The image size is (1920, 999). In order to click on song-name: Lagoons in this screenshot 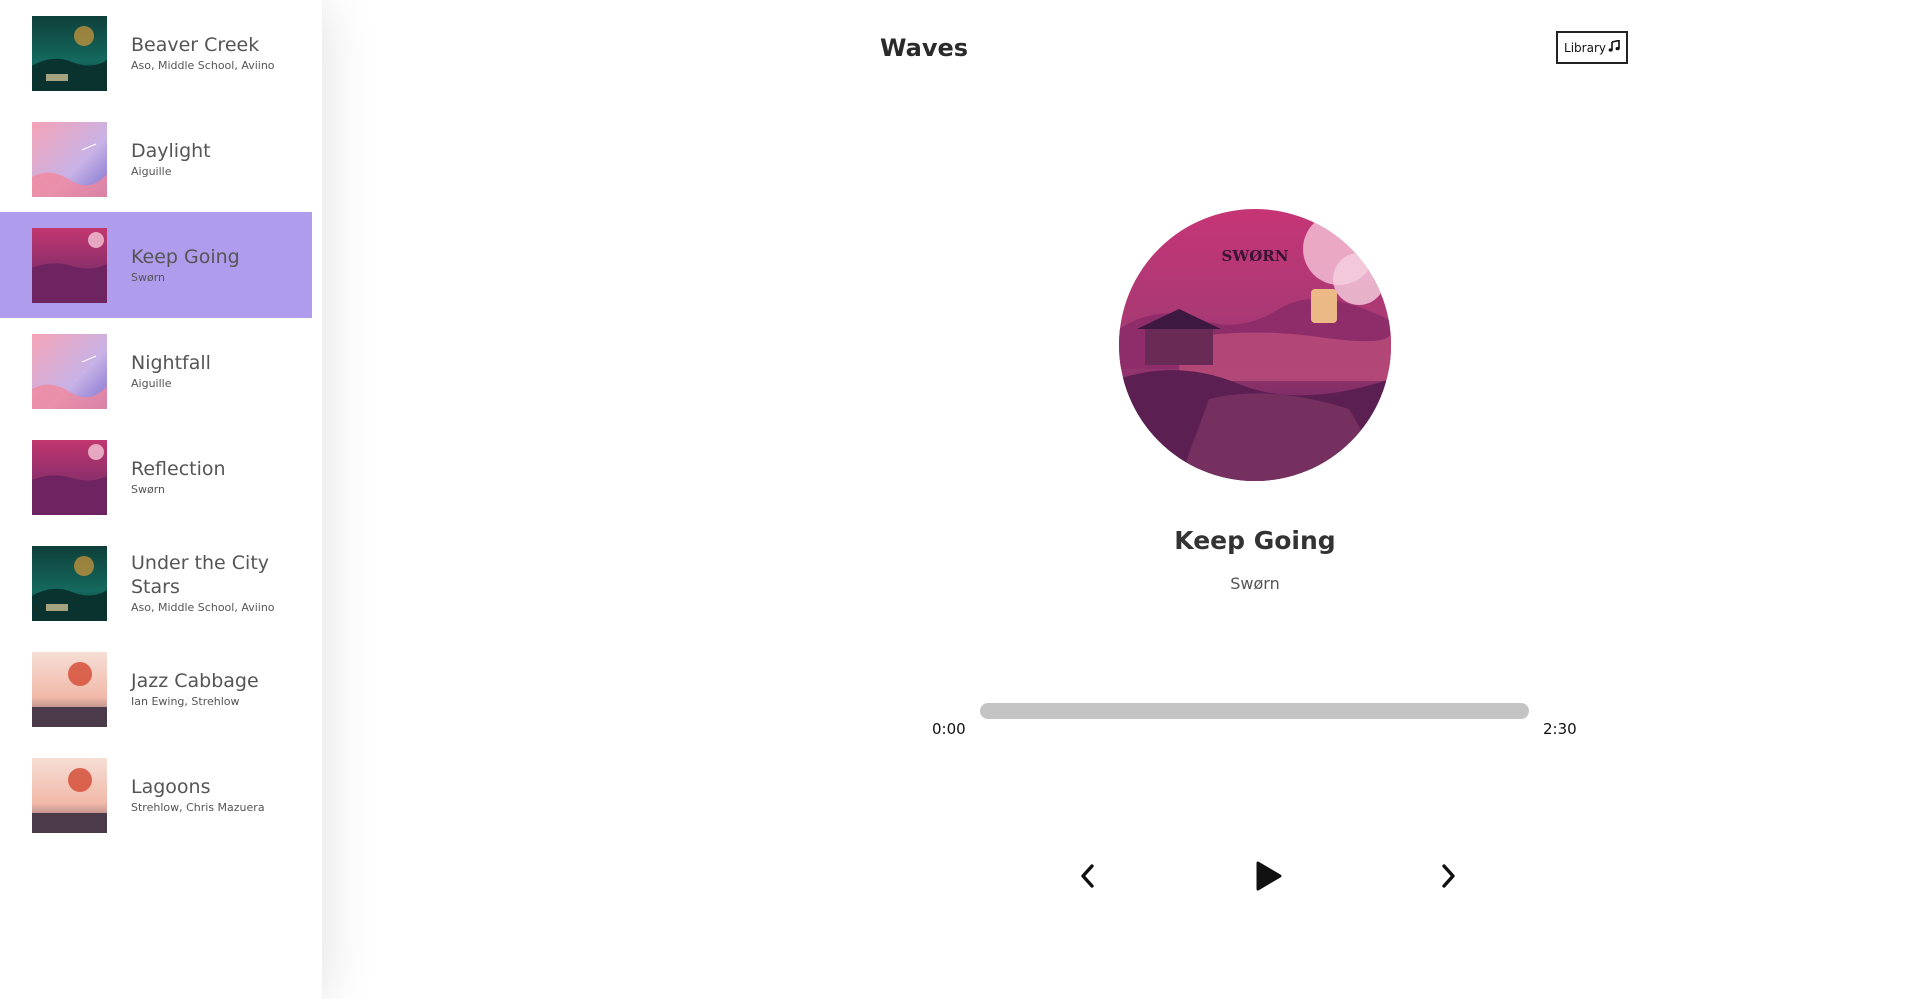, I will do `click(171, 787)`.